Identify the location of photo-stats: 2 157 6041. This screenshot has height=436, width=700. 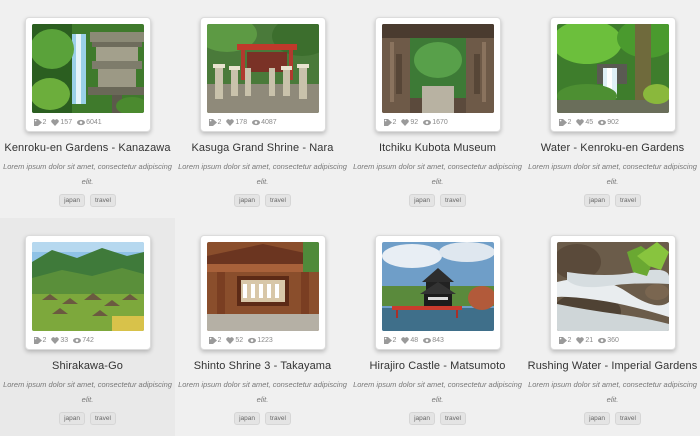
(88, 122).